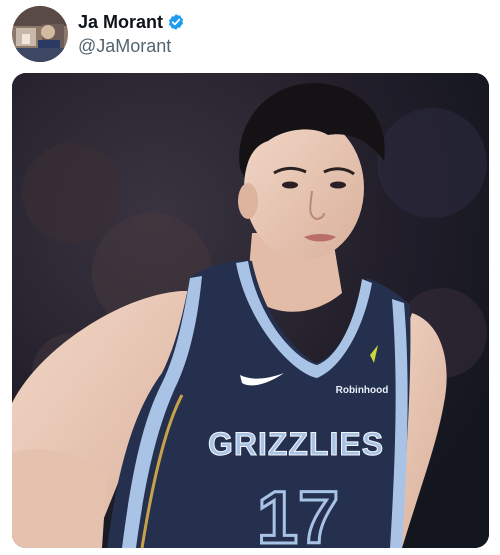  Describe the element at coordinates (362, 390) in the screenshot. I see `sponsor-text: Robinhood` at that location.